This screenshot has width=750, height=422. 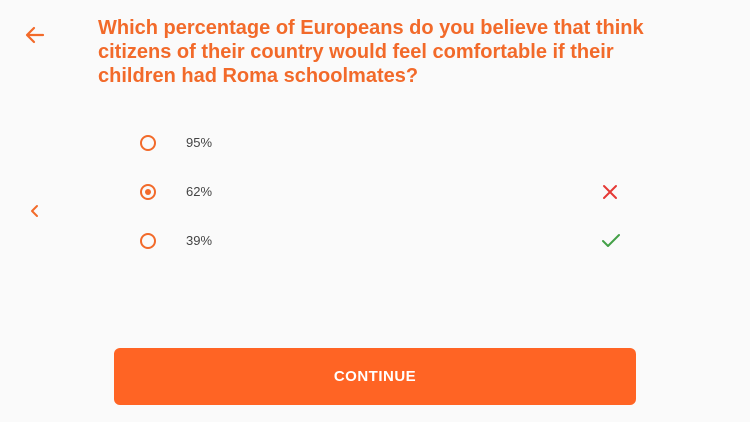 I want to click on answer-label: 39%, so click(x=199, y=240).